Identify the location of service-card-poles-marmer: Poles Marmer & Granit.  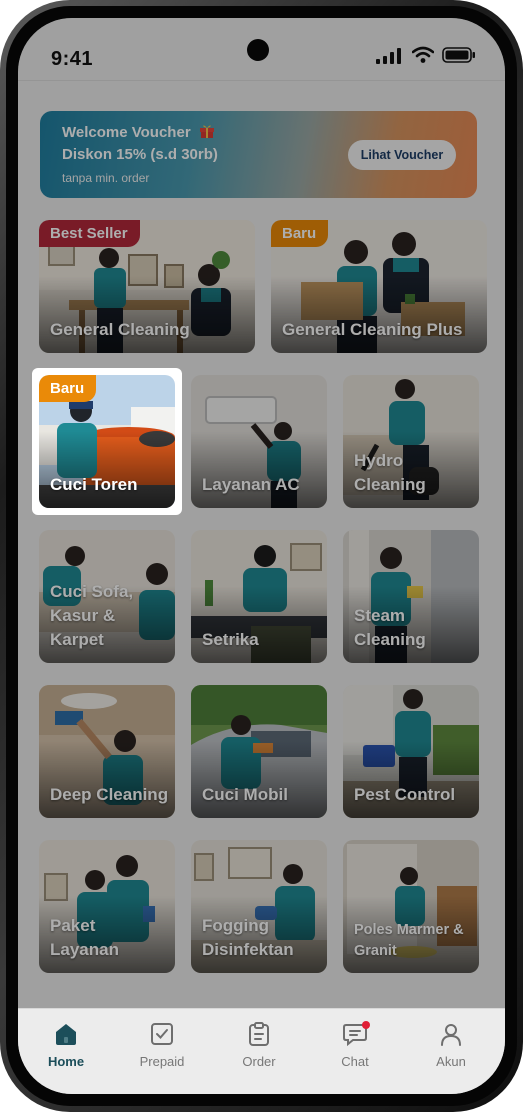
(411, 906).